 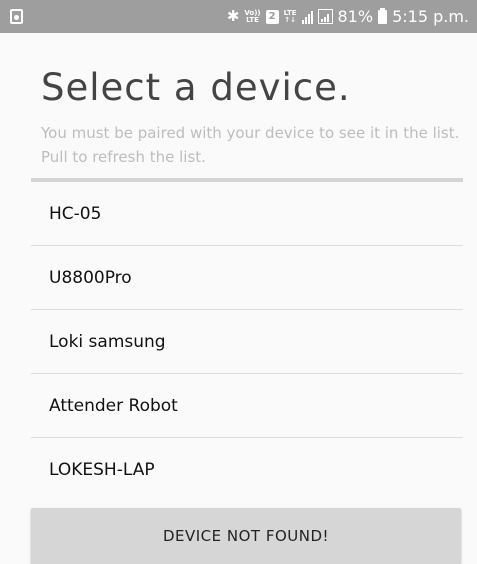 I want to click on notification-icon, so click(x=16, y=16).